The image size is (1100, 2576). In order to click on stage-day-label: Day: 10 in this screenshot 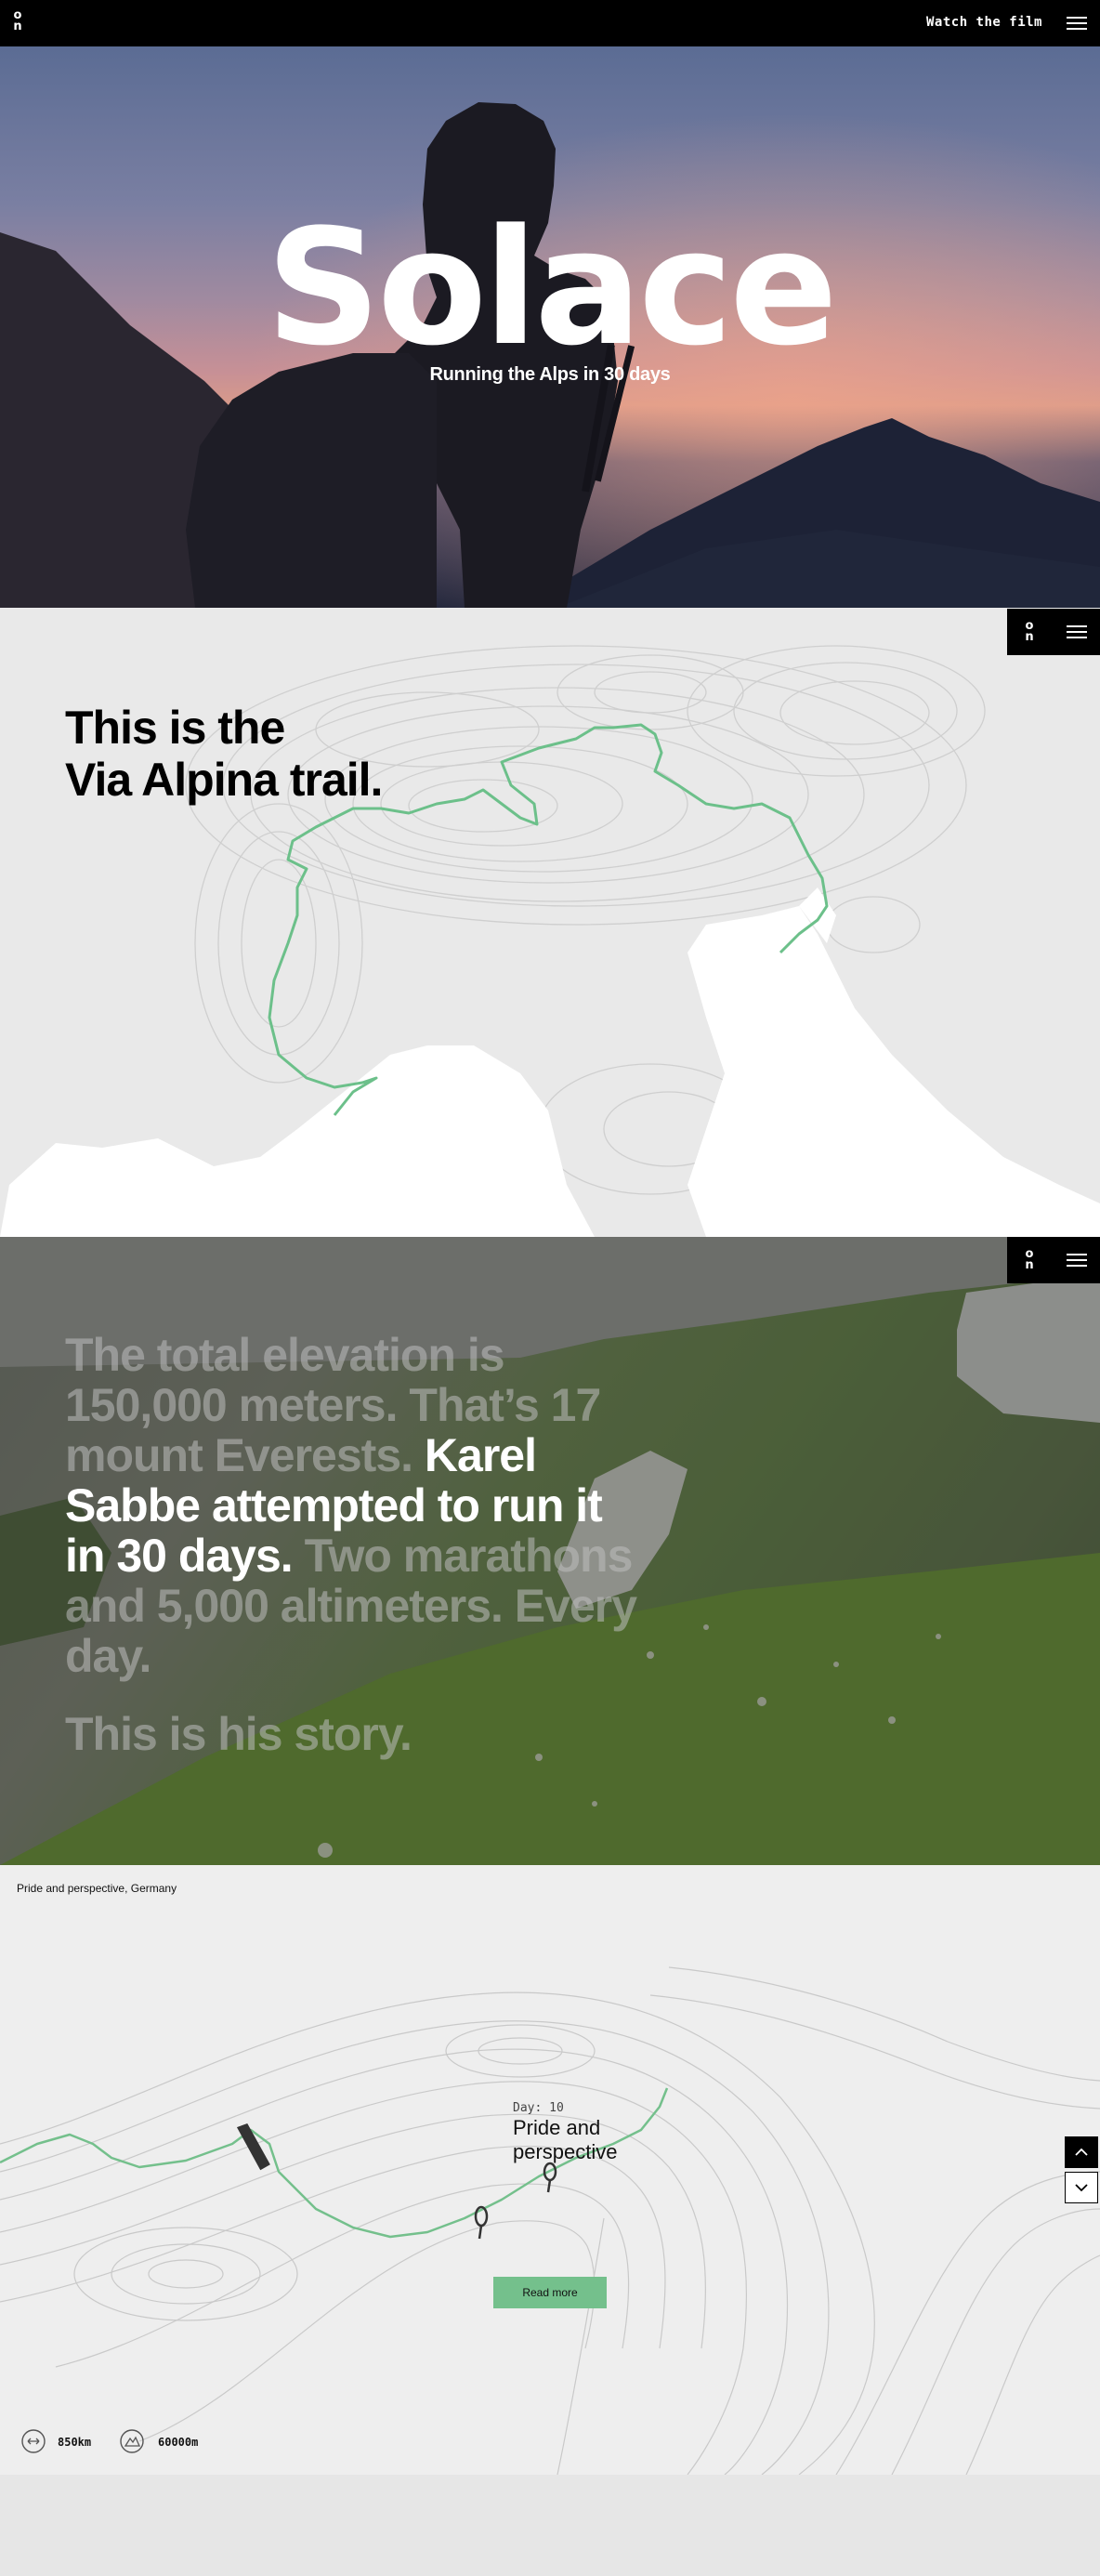, I will do `click(538, 2108)`.